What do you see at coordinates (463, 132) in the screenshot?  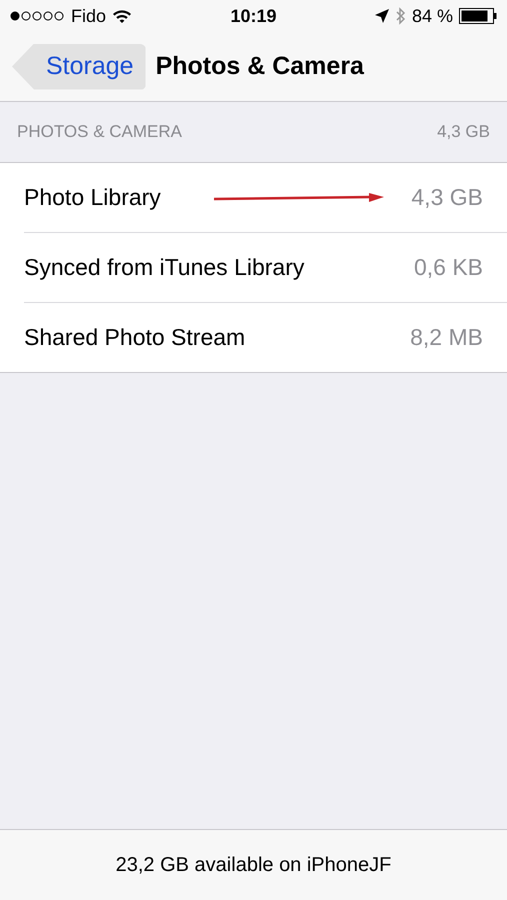 I see `section-total: 4,3 GB` at bounding box center [463, 132].